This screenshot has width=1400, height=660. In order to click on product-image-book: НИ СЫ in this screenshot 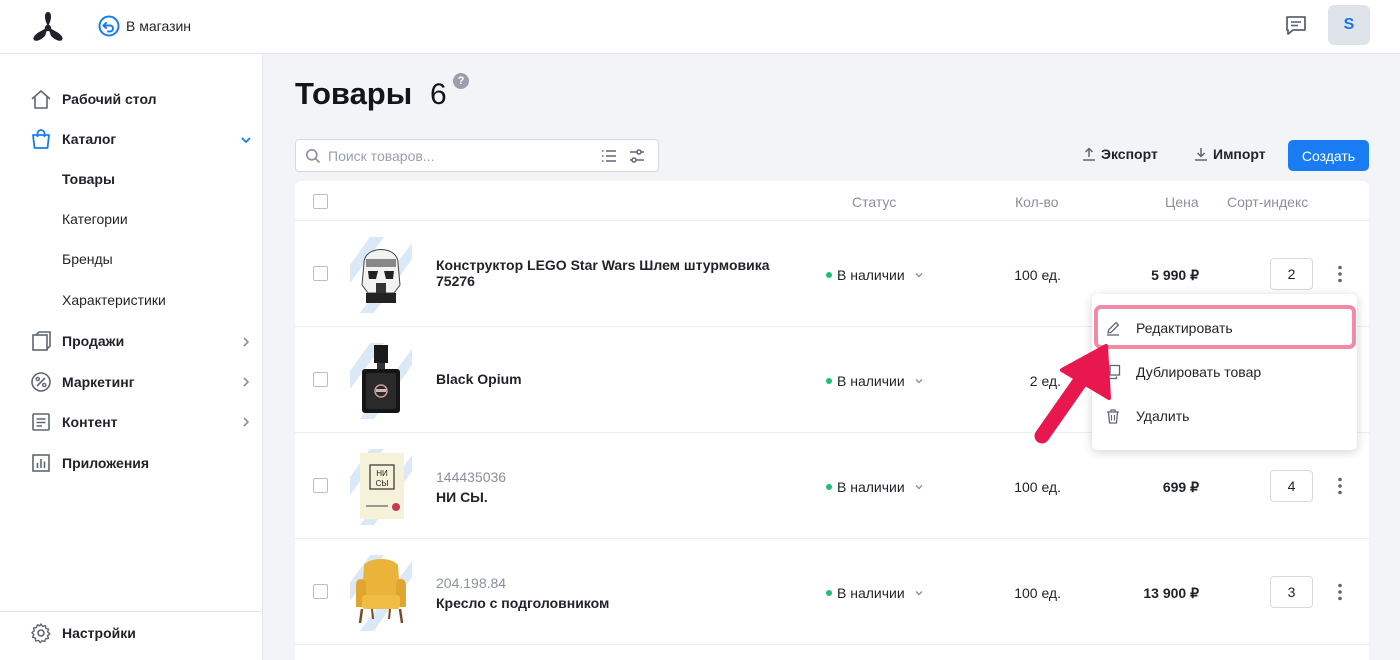, I will do `click(381, 487)`.